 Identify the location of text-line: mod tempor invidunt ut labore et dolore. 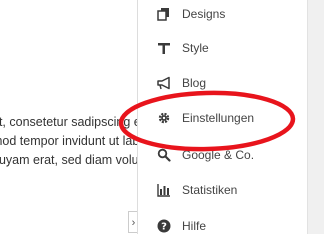
(75, 141).